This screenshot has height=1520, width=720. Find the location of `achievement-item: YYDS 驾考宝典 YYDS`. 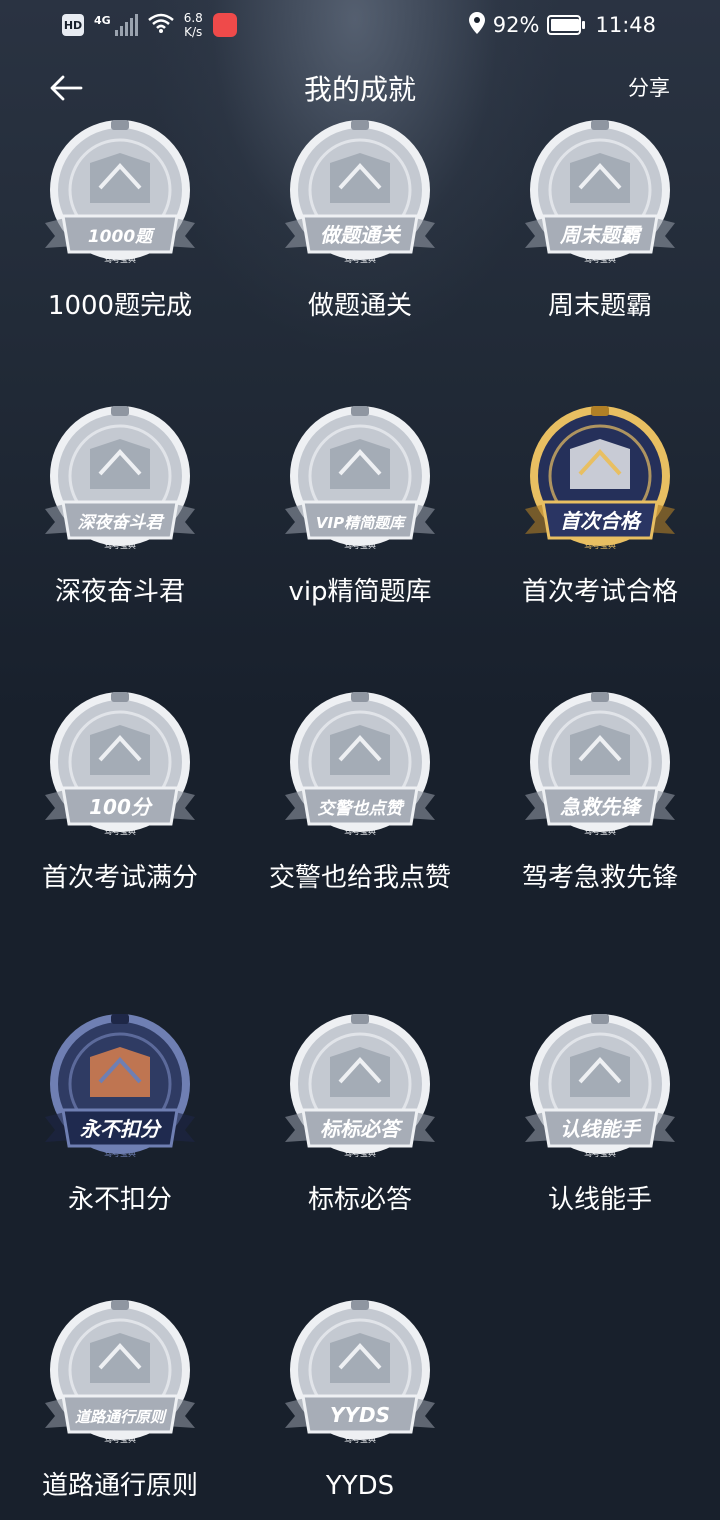

achievement-item: YYDS 驾考宝典 YYDS is located at coordinates (360, 1401).